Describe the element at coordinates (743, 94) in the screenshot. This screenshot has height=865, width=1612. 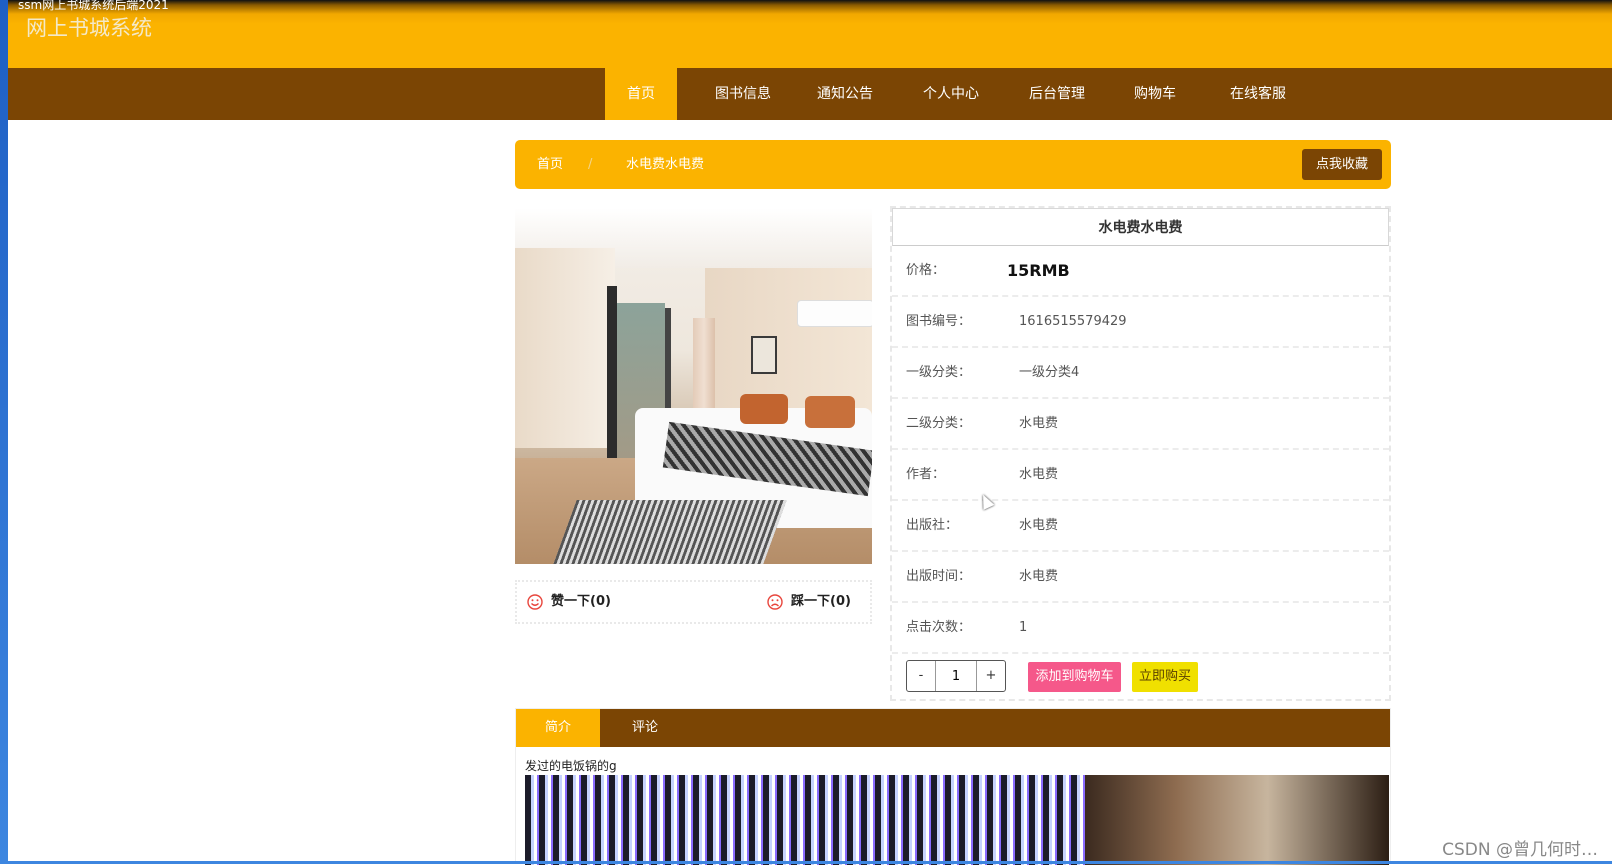
I see `nav-item-books: 图书信息` at that location.